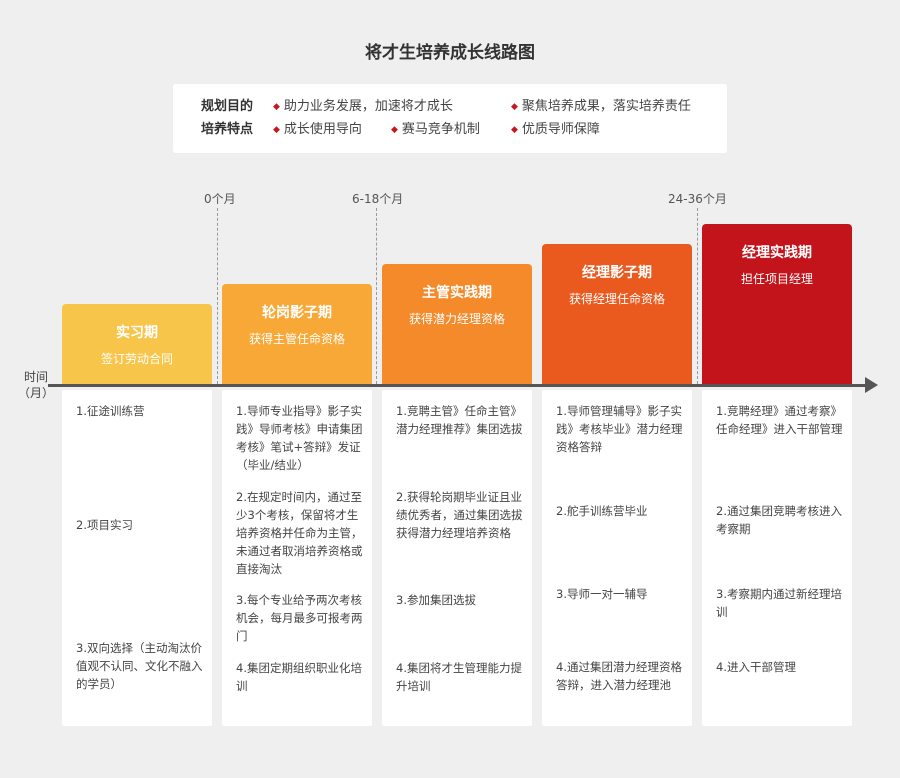 This screenshot has width=900, height=778. Describe the element at coordinates (619, 429) in the screenshot. I see `task-item: 1.导师管理辅导》影子实践》考核毕业》潜力经理资格答辩` at that location.